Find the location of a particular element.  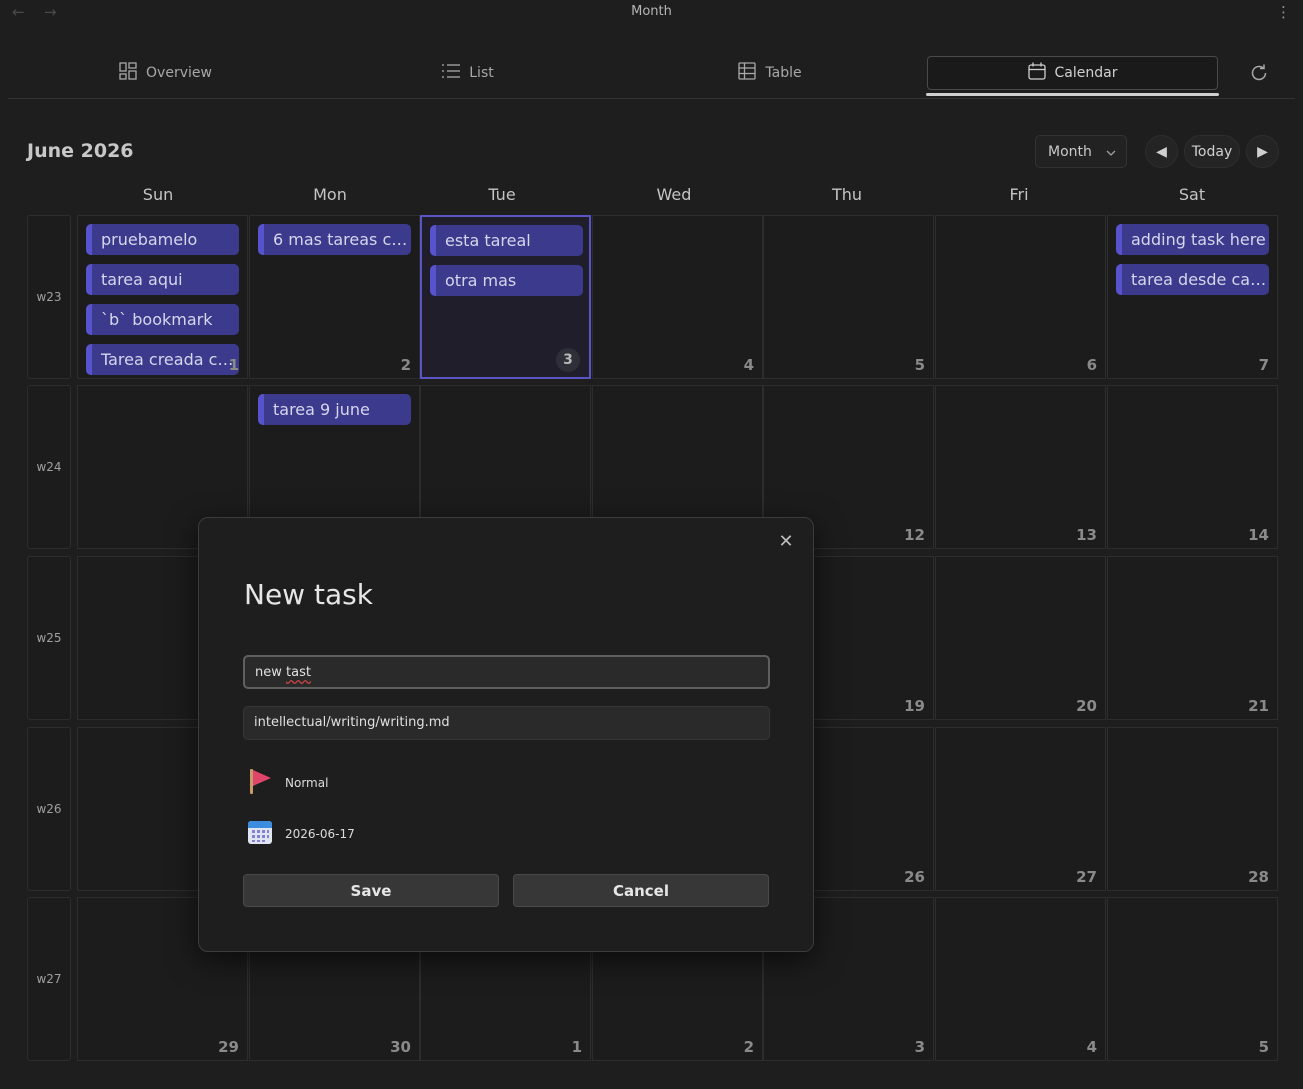

day-number: 30 is located at coordinates (400, 1047).